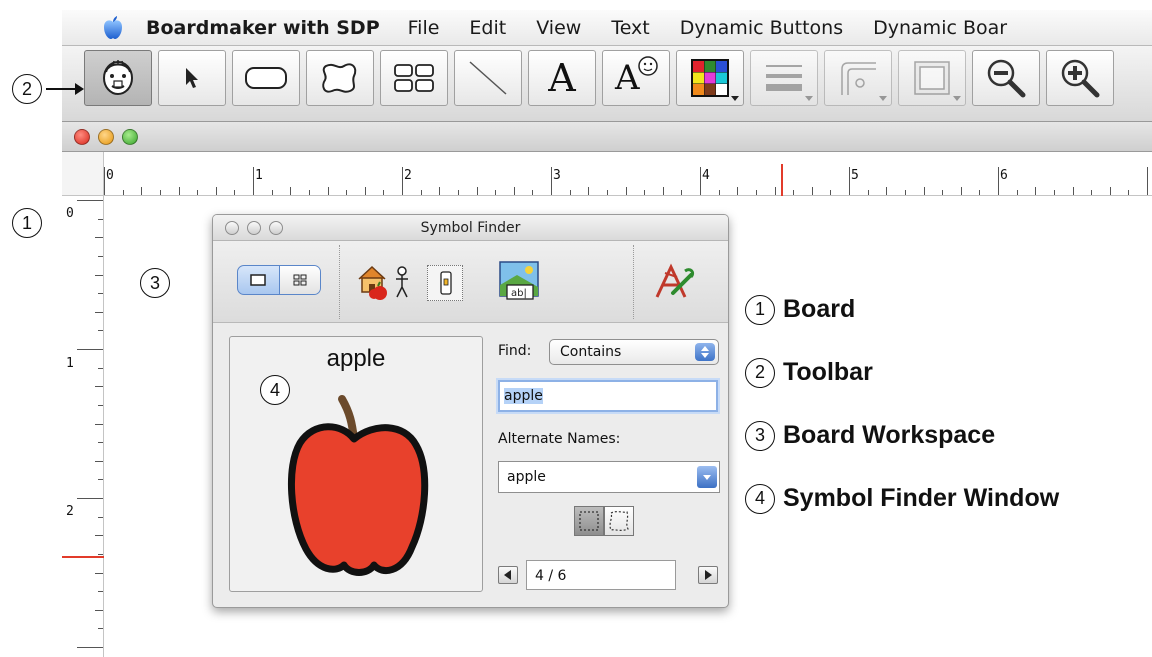 The image size is (1152, 657). I want to click on pointer-tool-icon, so click(192, 78).